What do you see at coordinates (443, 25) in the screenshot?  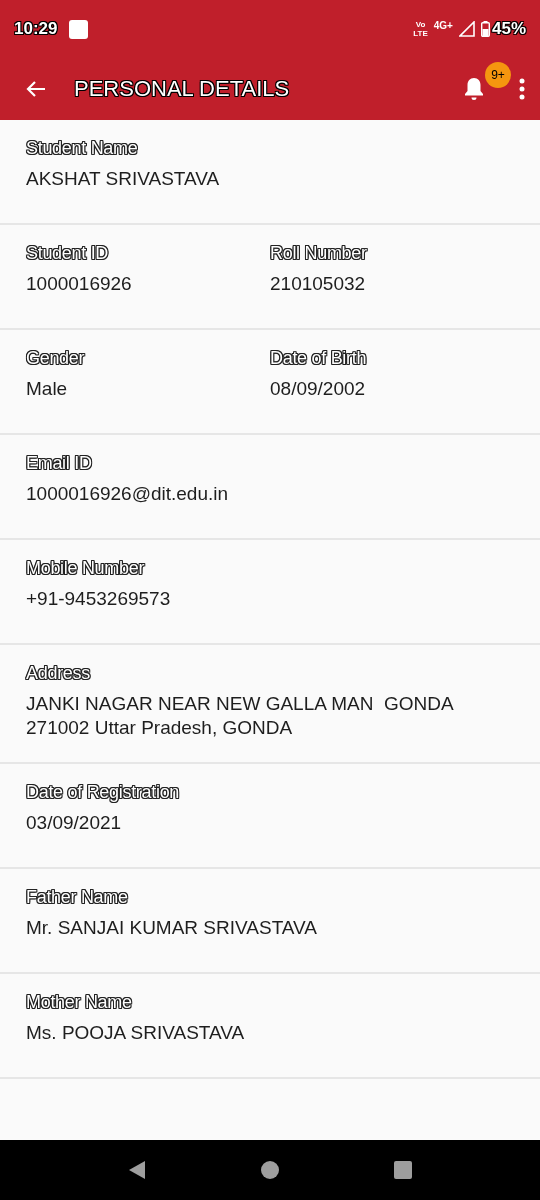 I see `network-type: 4G+` at bounding box center [443, 25].